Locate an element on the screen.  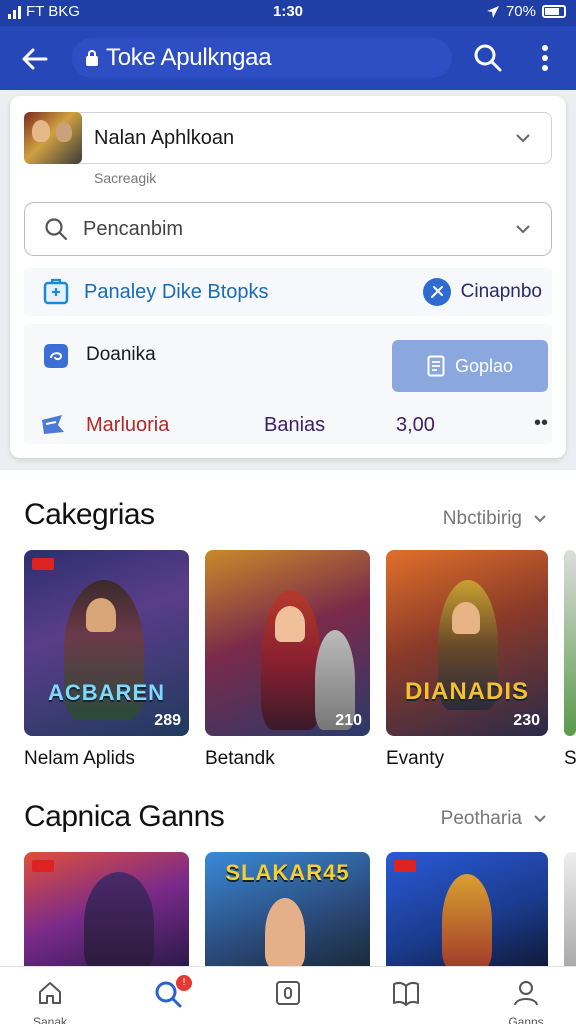
section-action-label: Nbctibirig is located at coordinates (482, 518).